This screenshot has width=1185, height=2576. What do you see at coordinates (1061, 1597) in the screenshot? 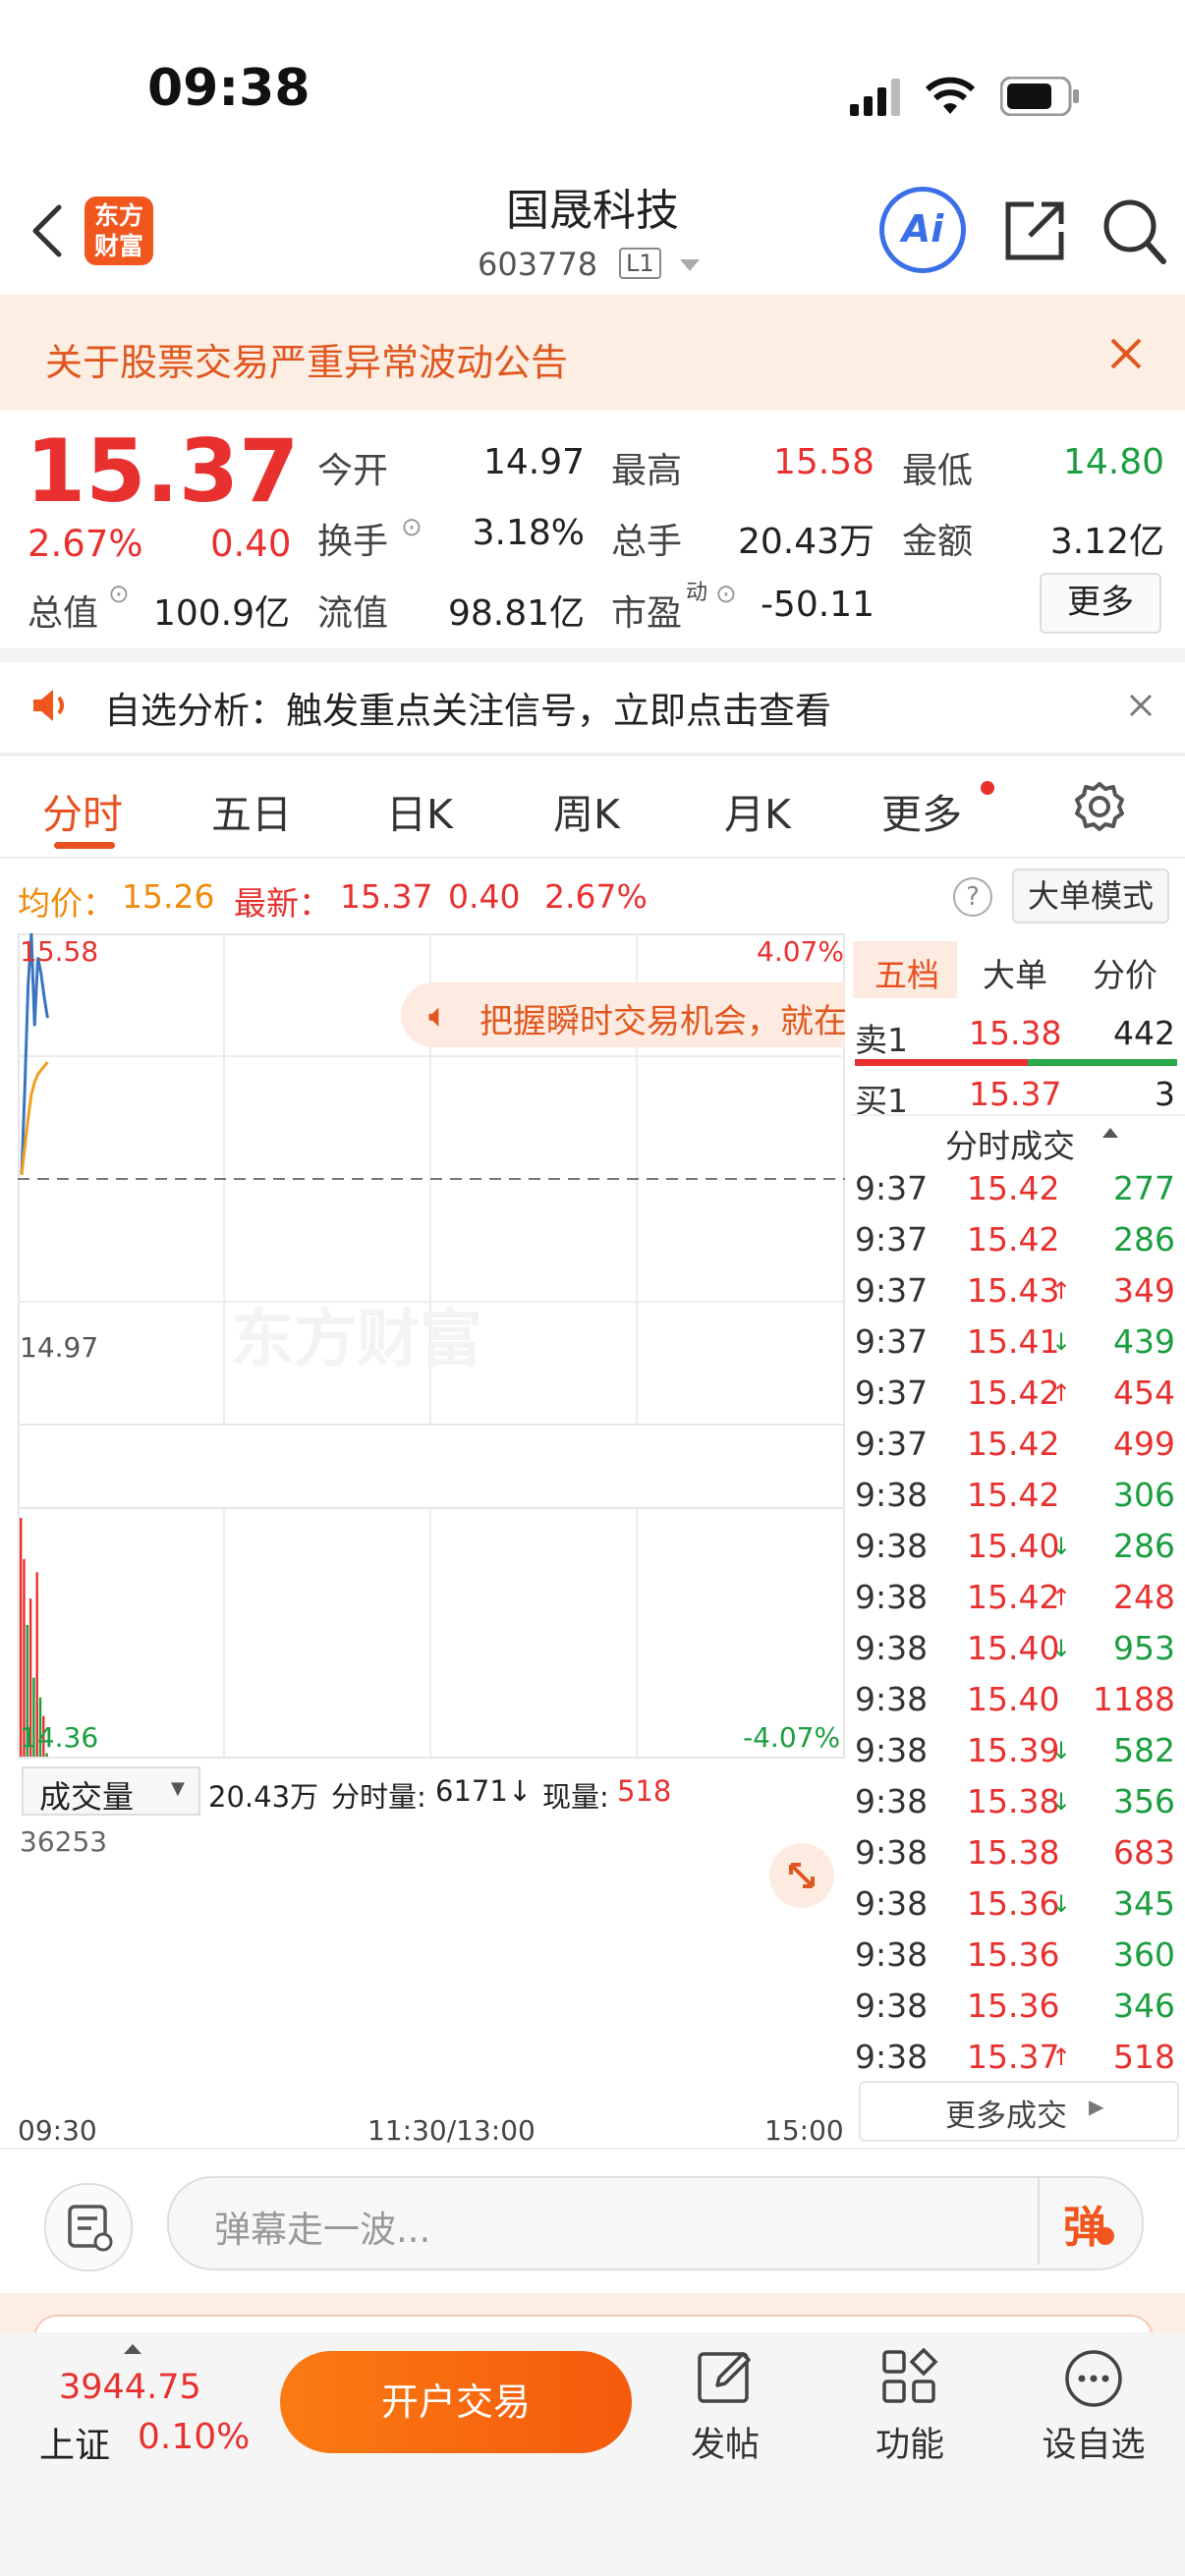
I see `up-arrow-icon: ↑` at bounding box center [1061, 1597].